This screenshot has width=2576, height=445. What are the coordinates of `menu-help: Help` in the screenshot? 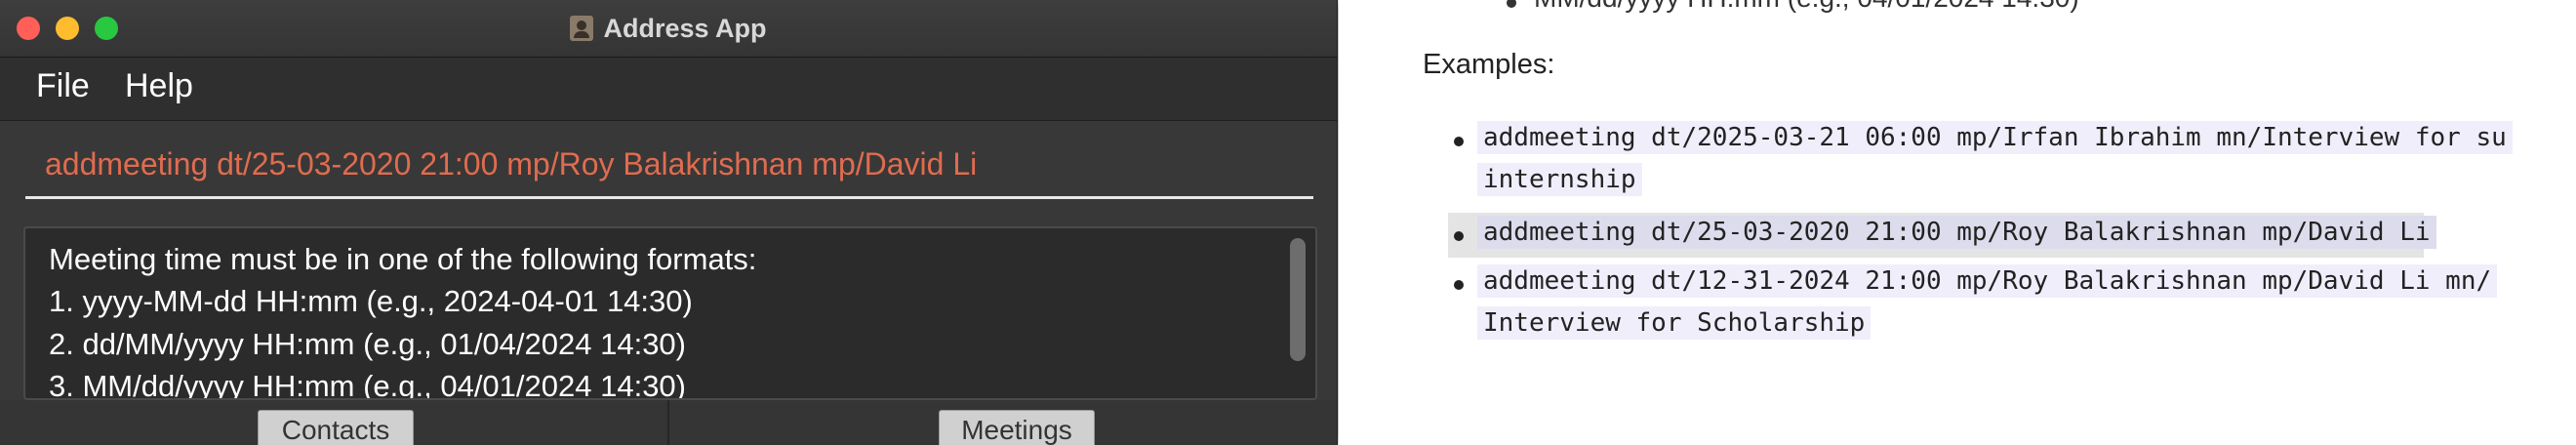 It's located at (159, 86).